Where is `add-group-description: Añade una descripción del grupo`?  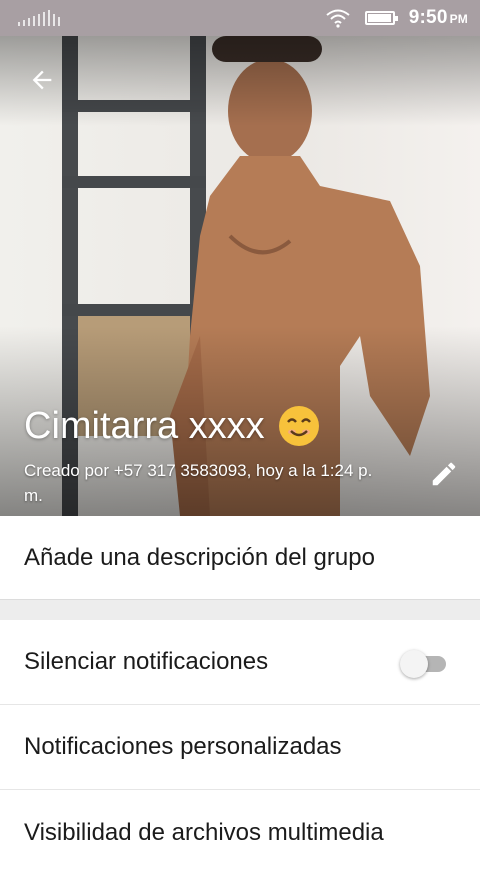 add-group-description: Añade una descripción del grupo is located at coordinates (240, 558).